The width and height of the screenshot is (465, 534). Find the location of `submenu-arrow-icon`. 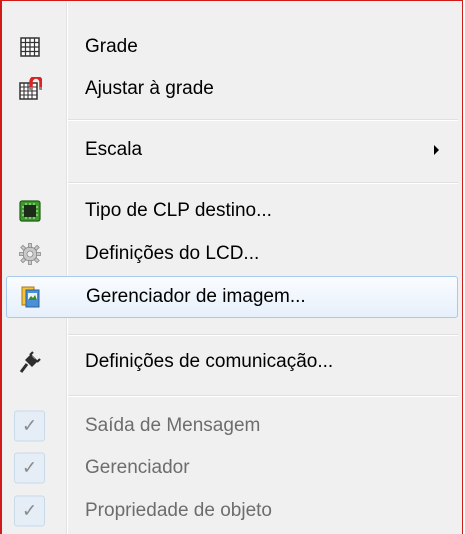

submenu-arrow-icon is located at coordinates (436, 150).